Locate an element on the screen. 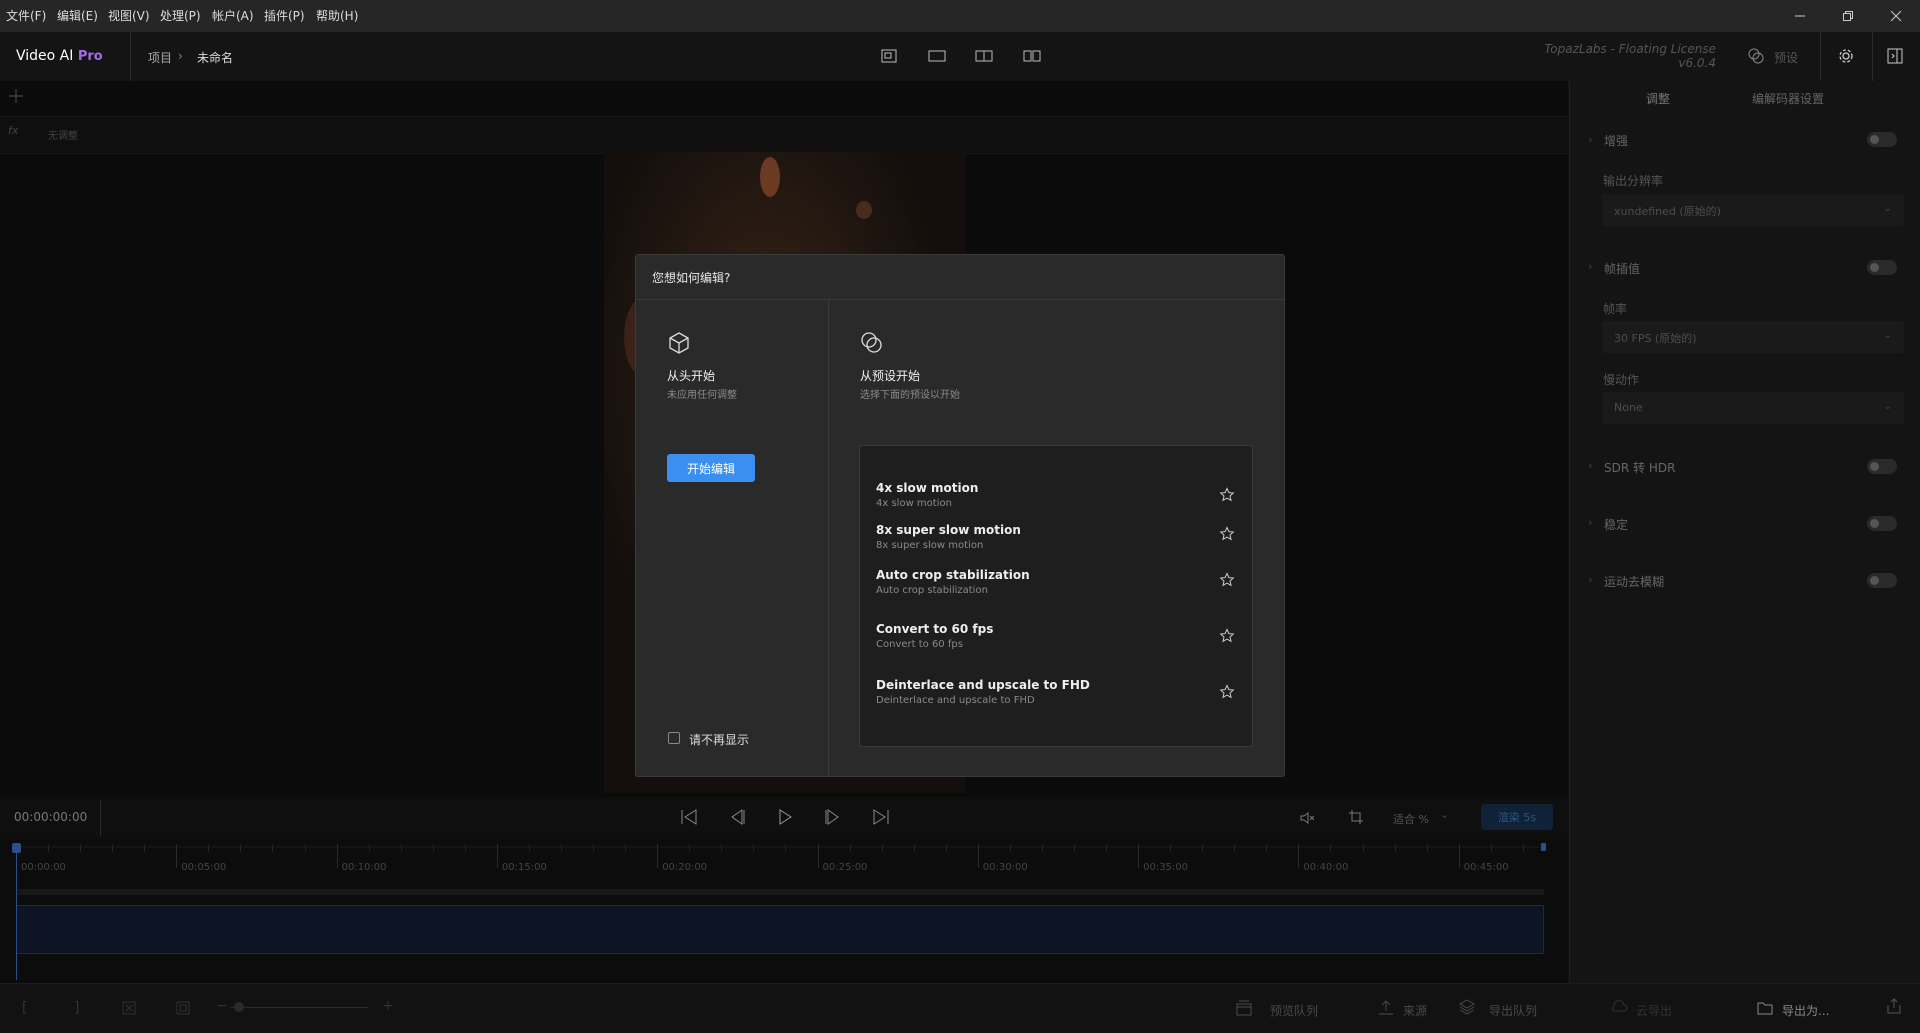 The height and width of the screenshot is (1033, 1920). video-clip-track is located at coordinates (780, 929).